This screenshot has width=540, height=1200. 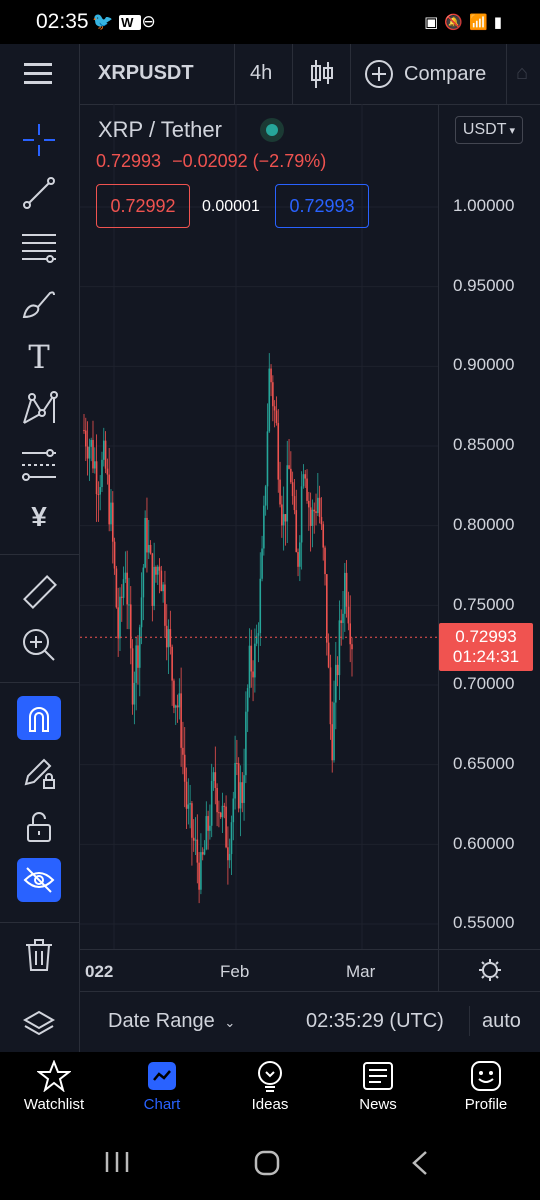 What do you see at coordinates (171, 1021) in the screenshot?
I see `date-range-button: Date Range ⌄` at bounding box center [171, 1021].